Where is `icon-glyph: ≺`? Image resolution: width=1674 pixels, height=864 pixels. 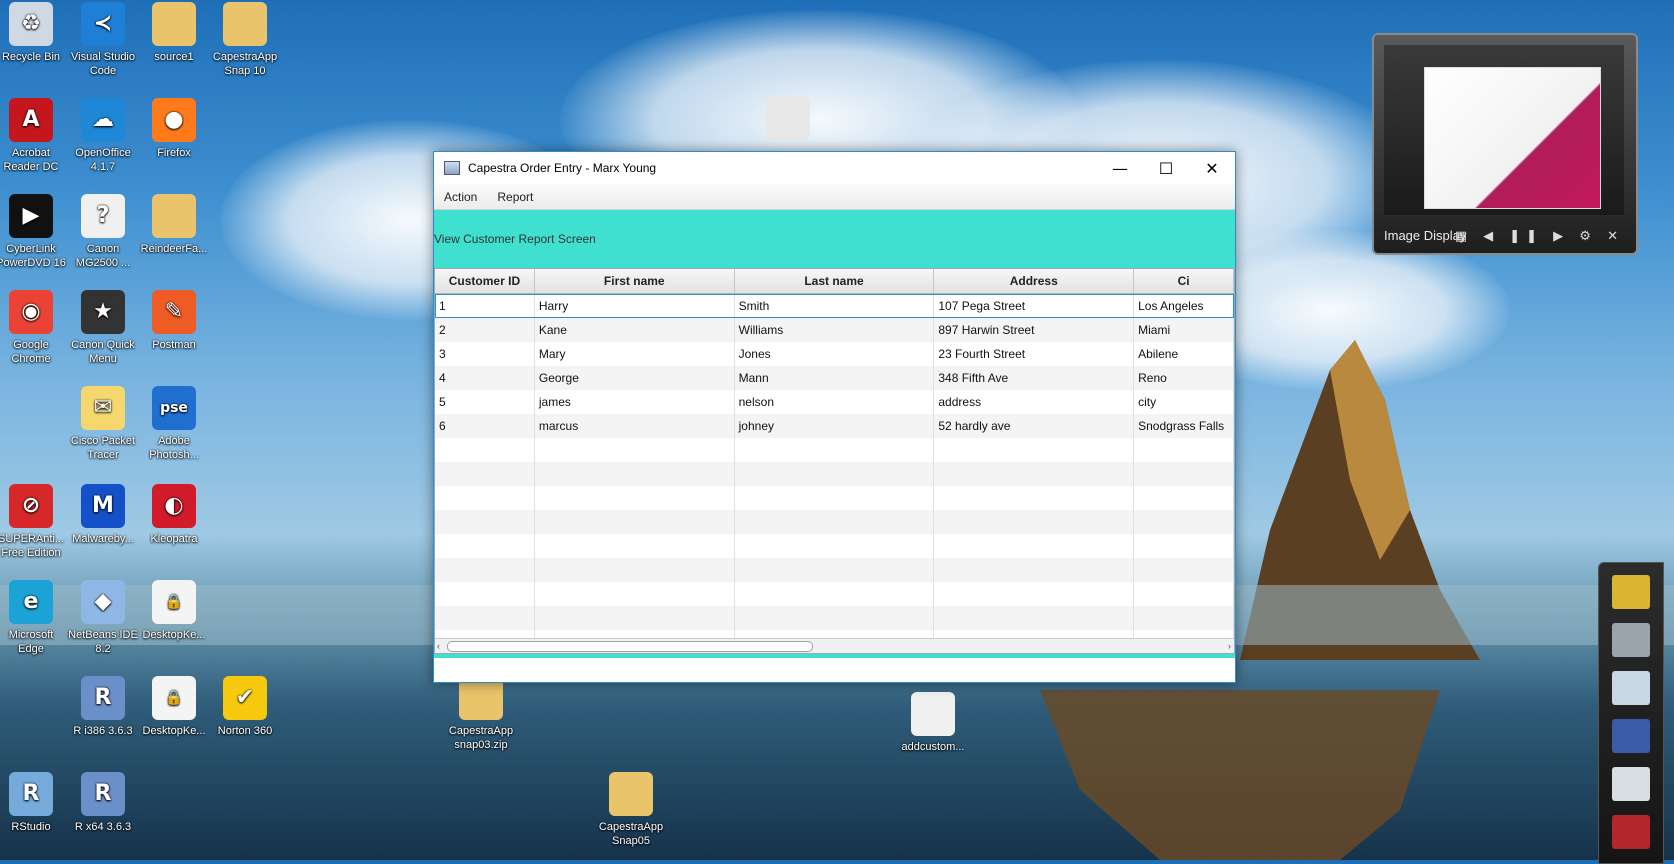 icon-glyph: ≺ is located at coordinates (103, 23).